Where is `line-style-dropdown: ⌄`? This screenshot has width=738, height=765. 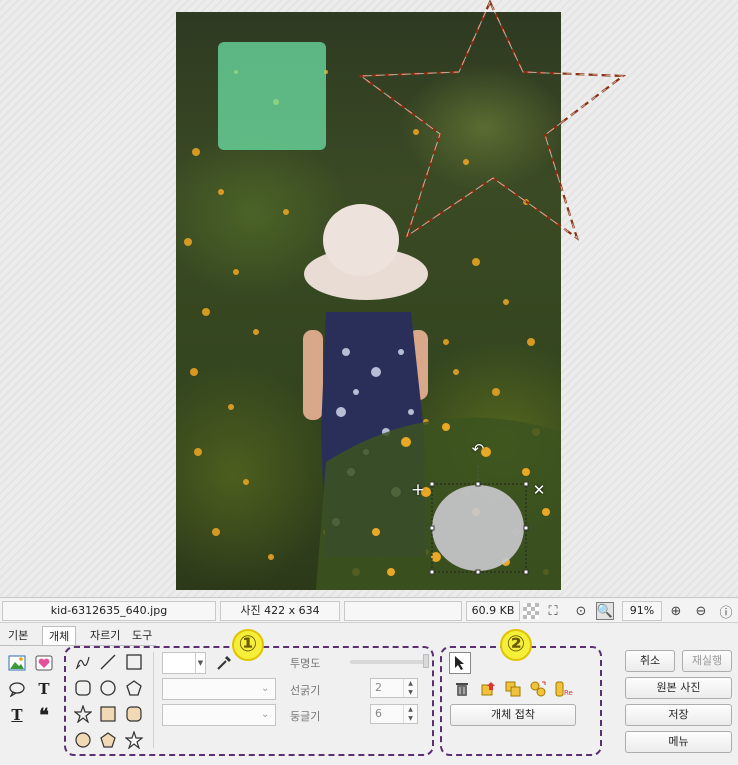
line-style-dropdown: ⌄ is located at coordinates (219, 689).